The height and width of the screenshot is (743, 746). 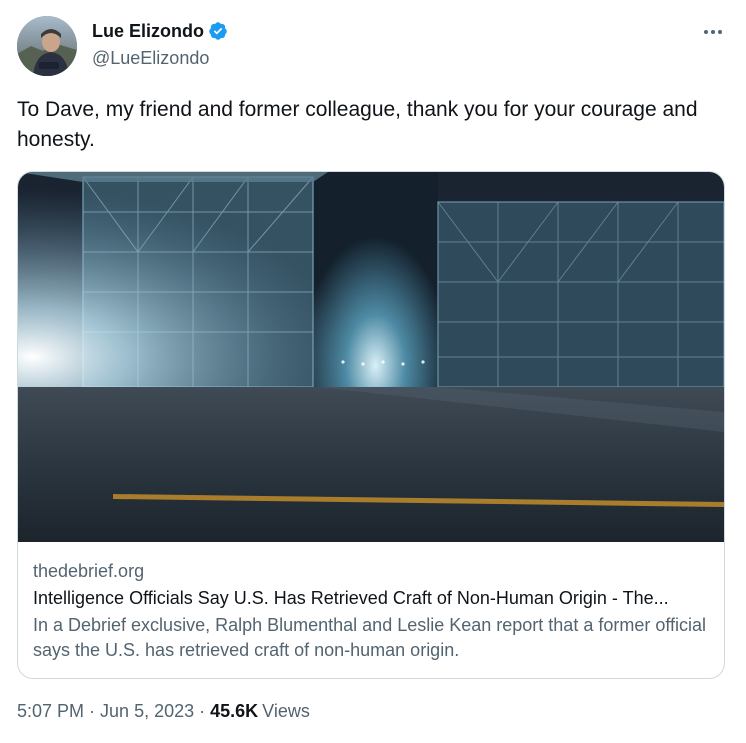 I want to click on tweet-footer: 5:07 PM · Jun 5, 2023 · 45.6K Views, so click(x=163, y=711).